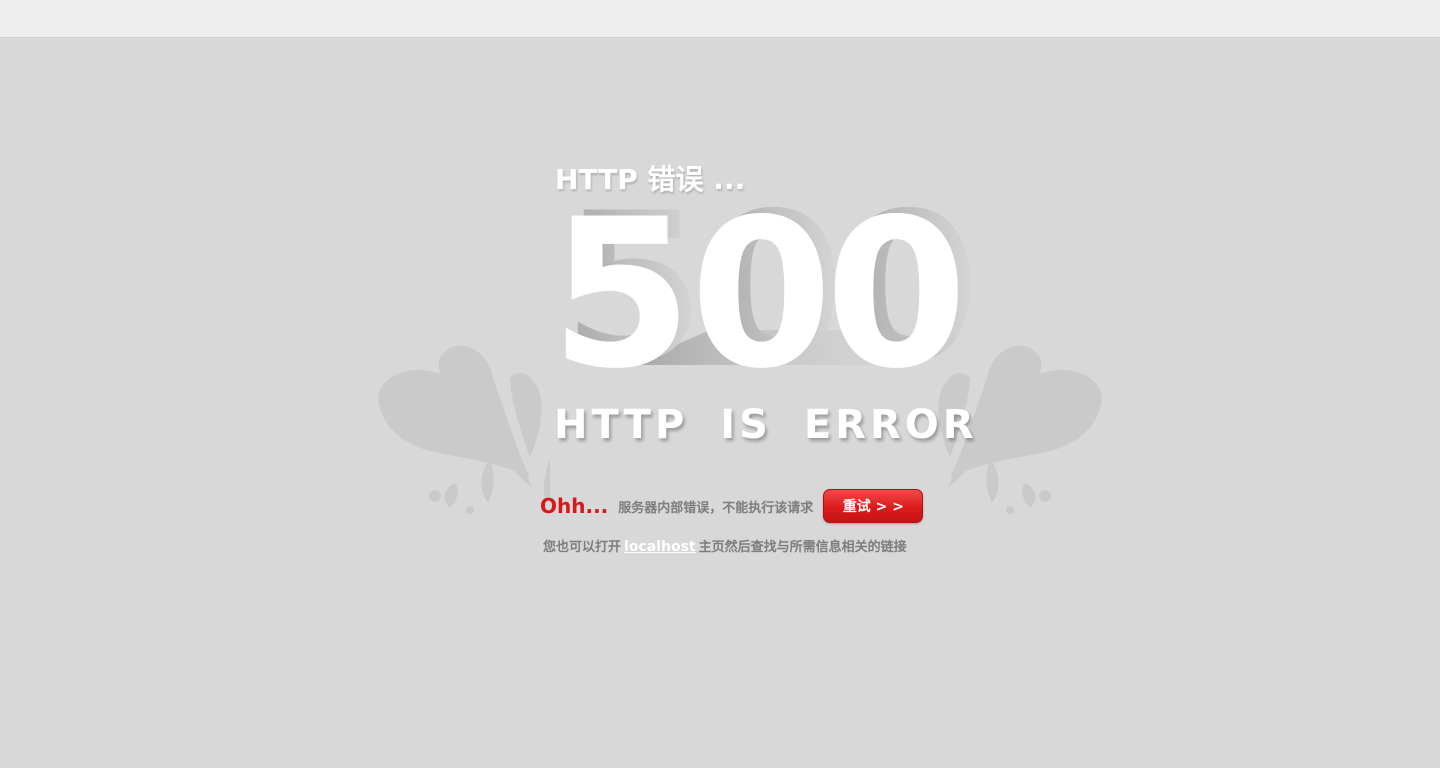 The width and height of the screenshot is (1440, 768). What do you see at coordinates (660, 547) in the screenshot?
I see `localhost-link: localhost` at bounding box center [660, 547].